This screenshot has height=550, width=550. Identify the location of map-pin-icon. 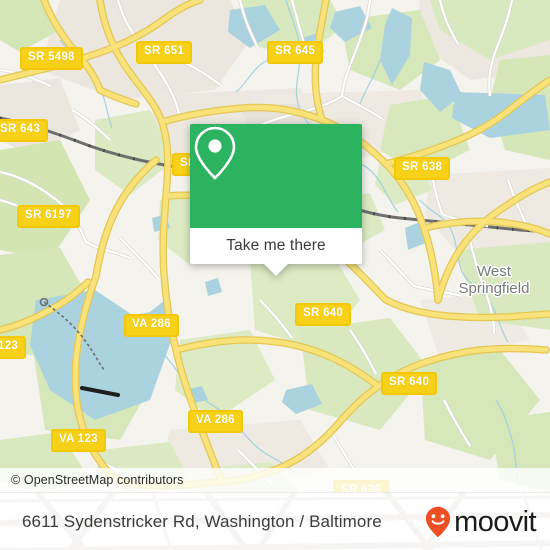
(215, 153).